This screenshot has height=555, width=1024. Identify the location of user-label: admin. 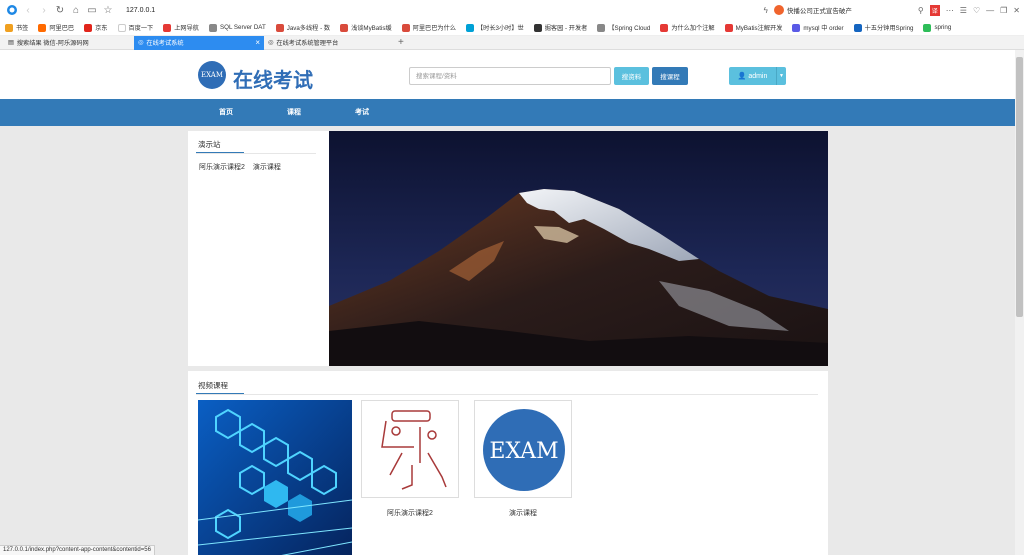
(758, 76).